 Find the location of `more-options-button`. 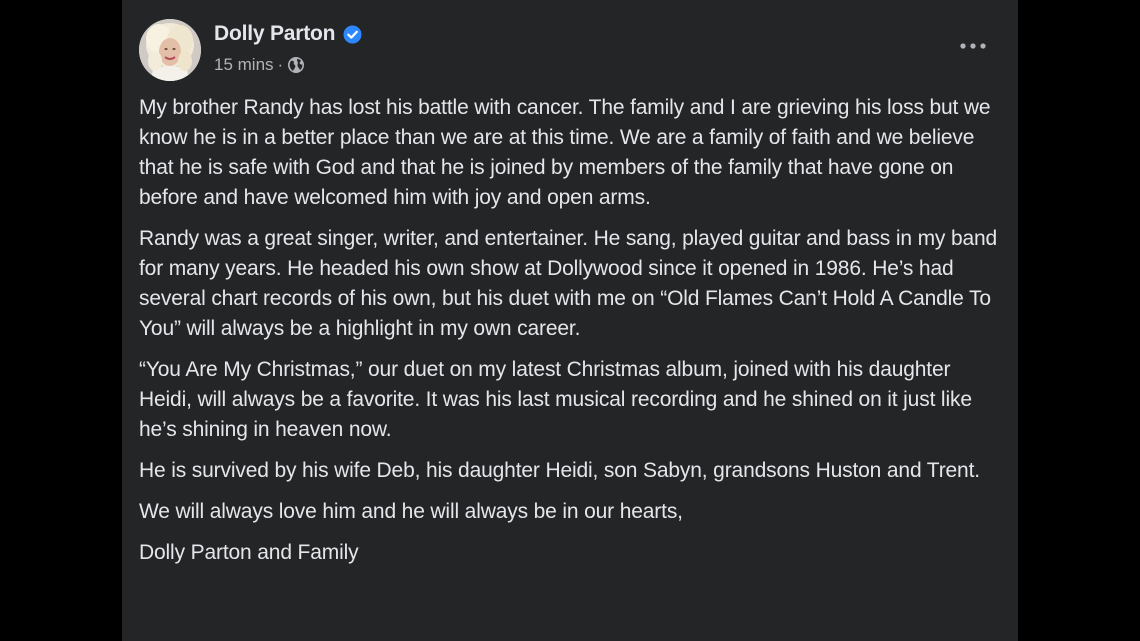

more-options-button is located at coordinates (973, 46).